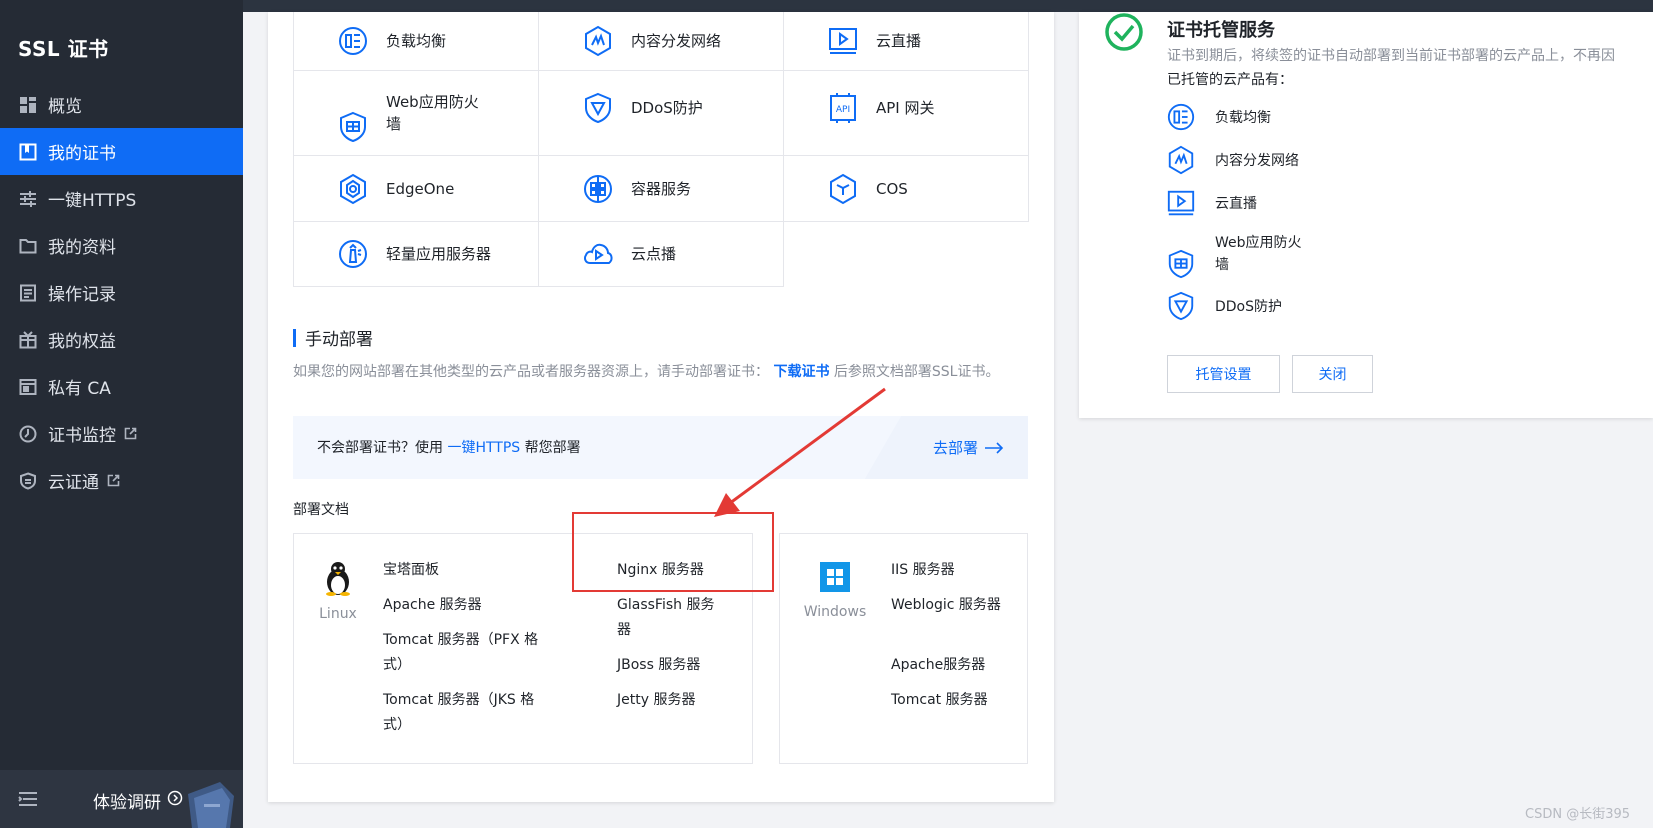  What do you see at coordinates (82, 436) in the screenshot?
I see `sidebar-item-label: 证书监控` at bounding box center [82, 436].